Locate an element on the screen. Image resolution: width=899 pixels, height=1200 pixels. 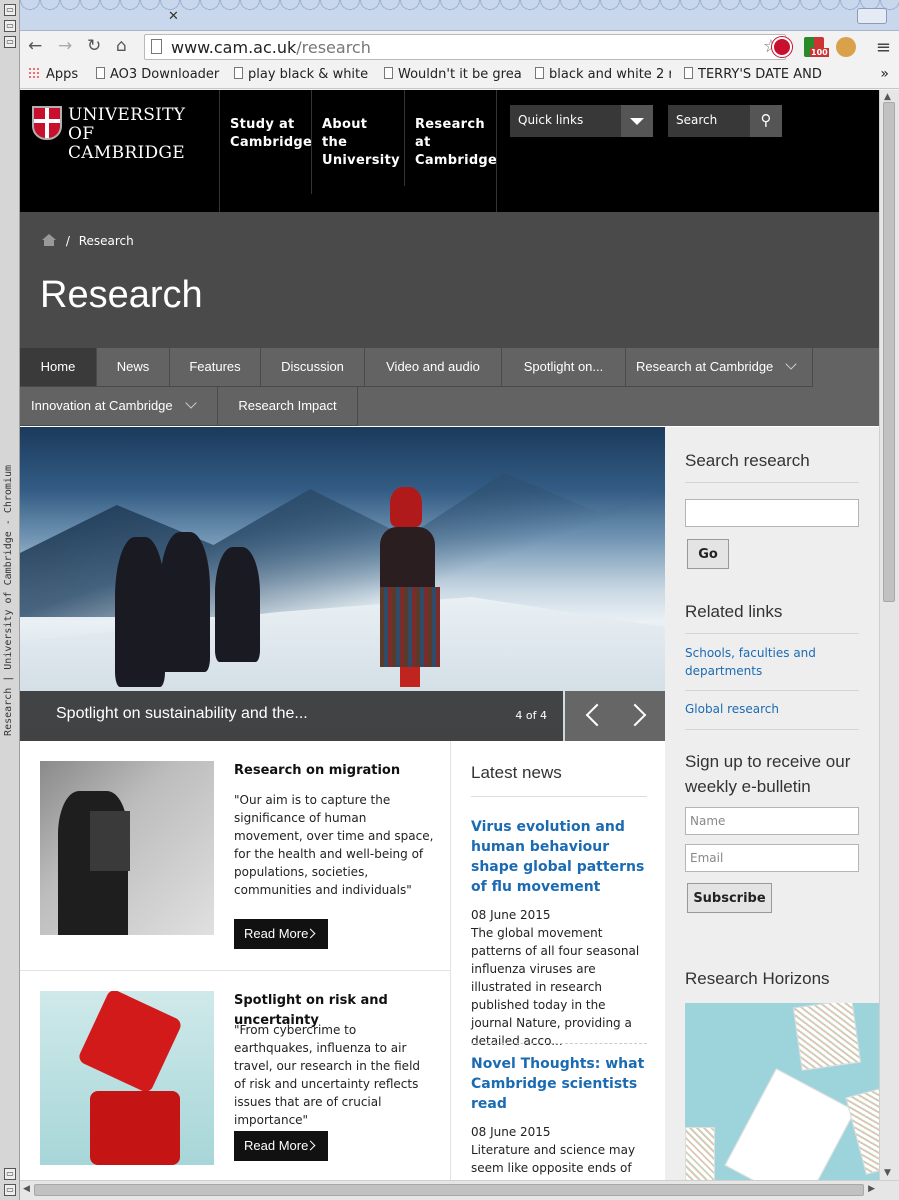
university-logo: UNIVERSITY OF CAMBRIDGE is located at coordinates (122, 134).